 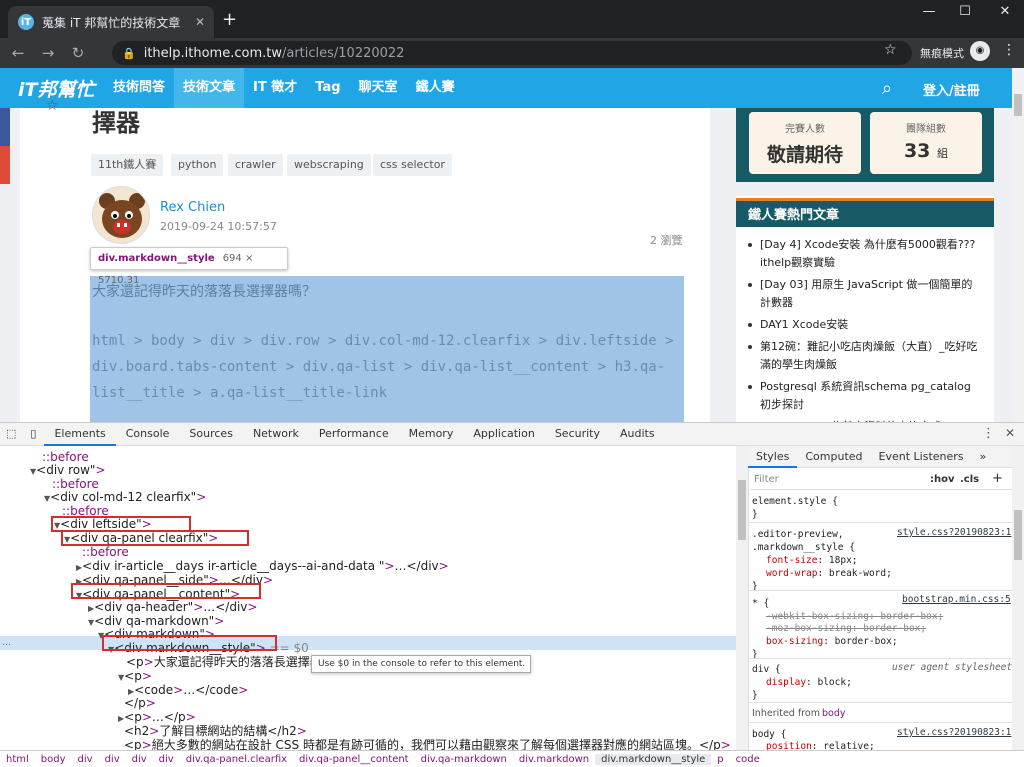 What do you see at coordinates (1005, 11) in the screenshot?
I see `close-window-icon: ✕` at bounding box center [1005, 11].